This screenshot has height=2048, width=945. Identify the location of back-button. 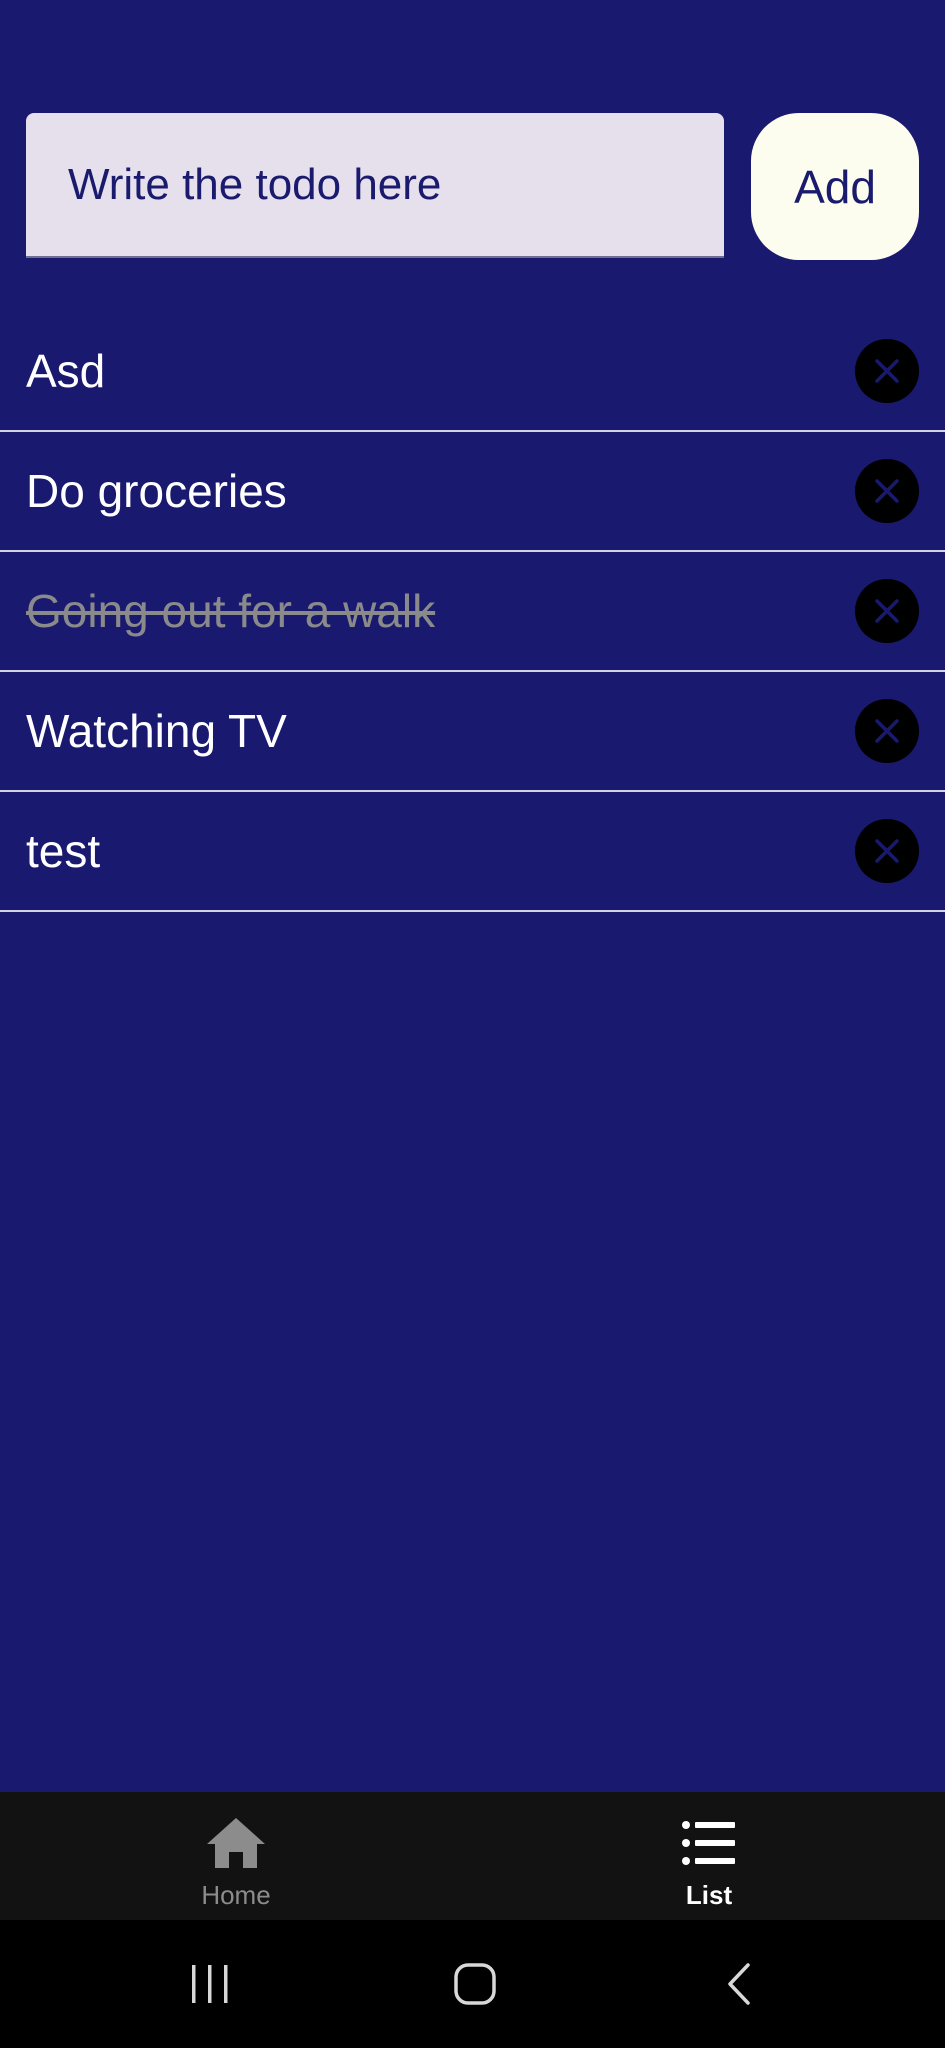
(740, 1984).